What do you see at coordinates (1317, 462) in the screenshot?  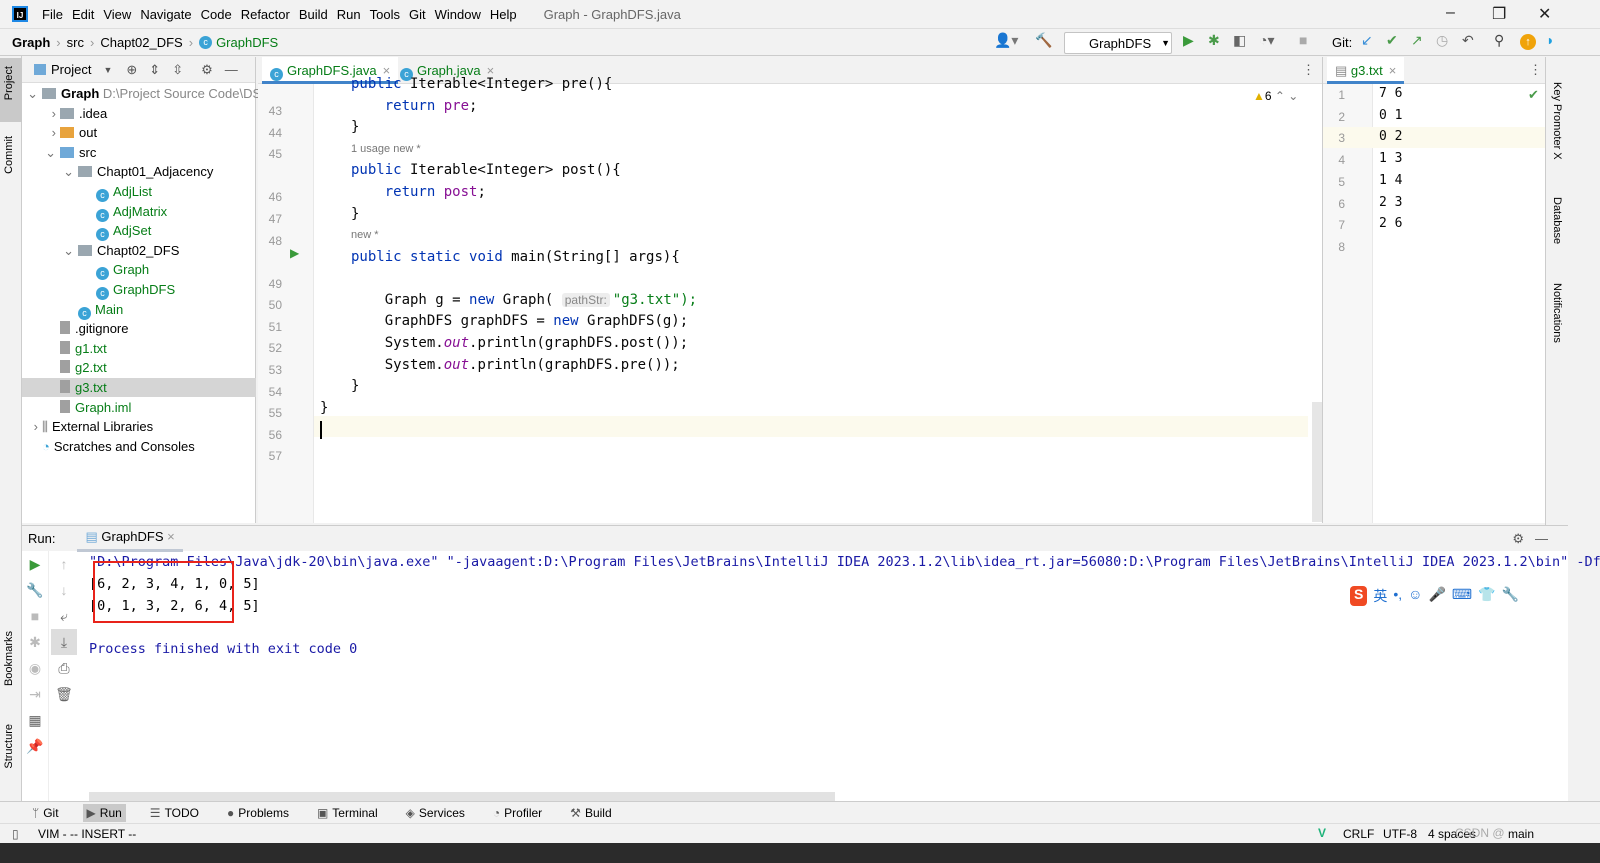 I see `editor-scrollbar` at bounding box center [1317, 462].